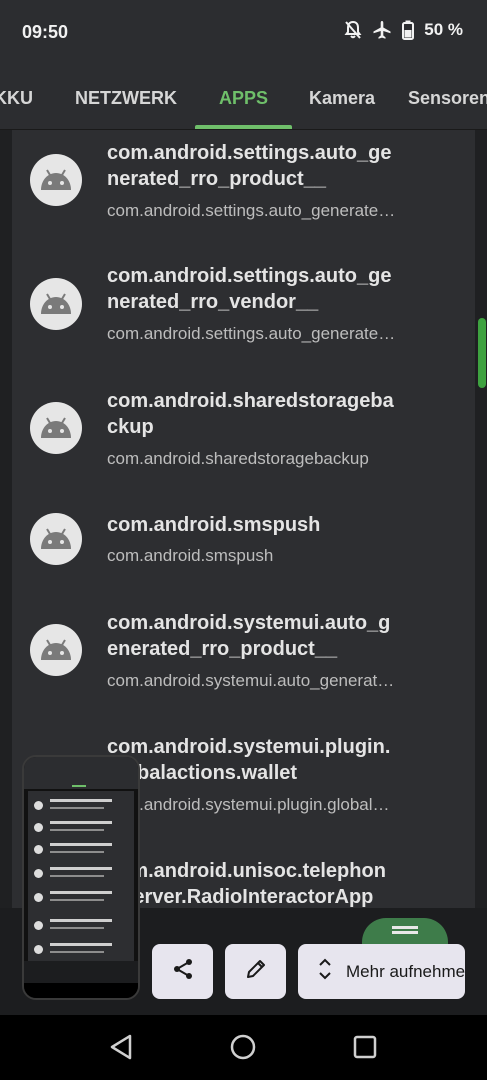 Image resolution: width=487 pixels, height=1080 pixels. What do you see at coordinates (353, 30) in the screenshot?
I see `notifications-off-icon` at bounding box center [353, 30].